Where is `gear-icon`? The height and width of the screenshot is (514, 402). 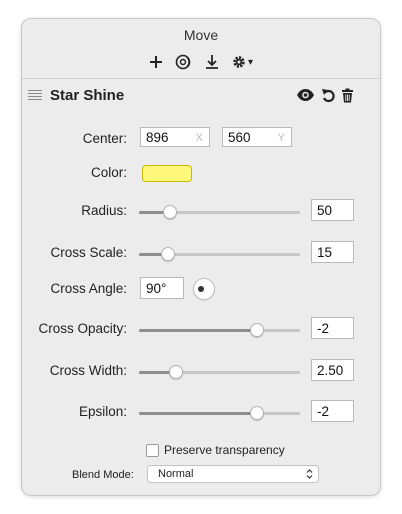
gear-icon is located at coordinates (239, 62).